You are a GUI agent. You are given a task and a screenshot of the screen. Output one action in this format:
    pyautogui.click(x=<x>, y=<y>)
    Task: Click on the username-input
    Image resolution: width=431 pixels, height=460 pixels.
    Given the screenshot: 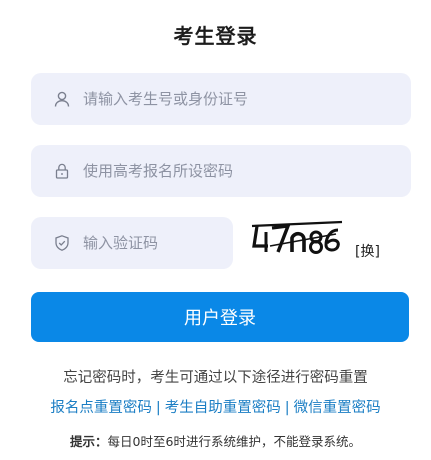 What is the action you would take?
    pyautogui.click(x=223, y=99)
    